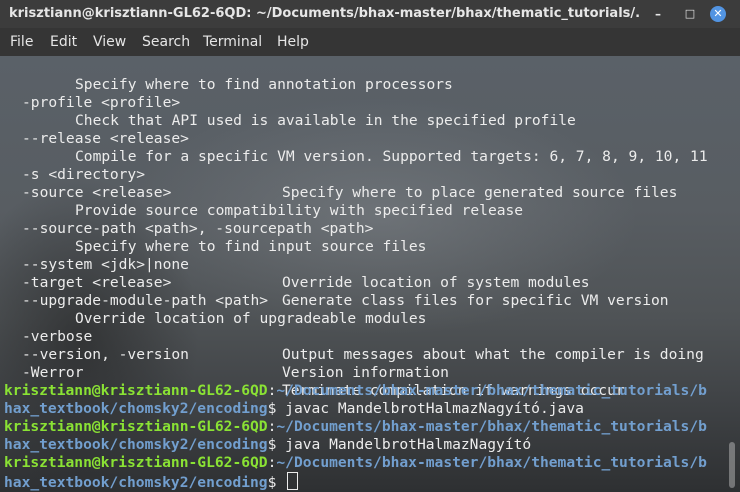 This screenshot has width=740, height=492. I want to click on help-line: --upgrade-module-path <path>, so click(134, 291).